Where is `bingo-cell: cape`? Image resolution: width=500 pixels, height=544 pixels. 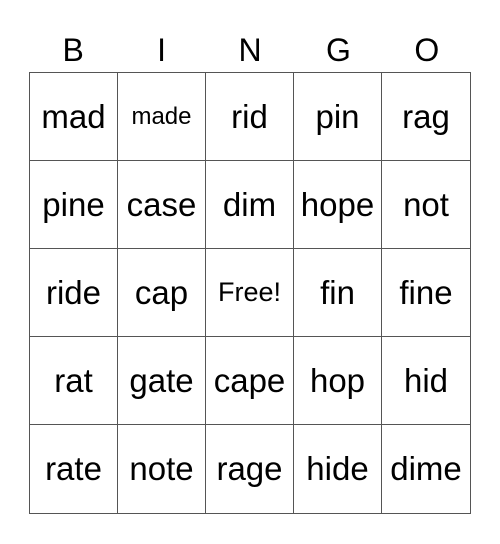 bingo-cell: cape is located at coordinates (250, 381).